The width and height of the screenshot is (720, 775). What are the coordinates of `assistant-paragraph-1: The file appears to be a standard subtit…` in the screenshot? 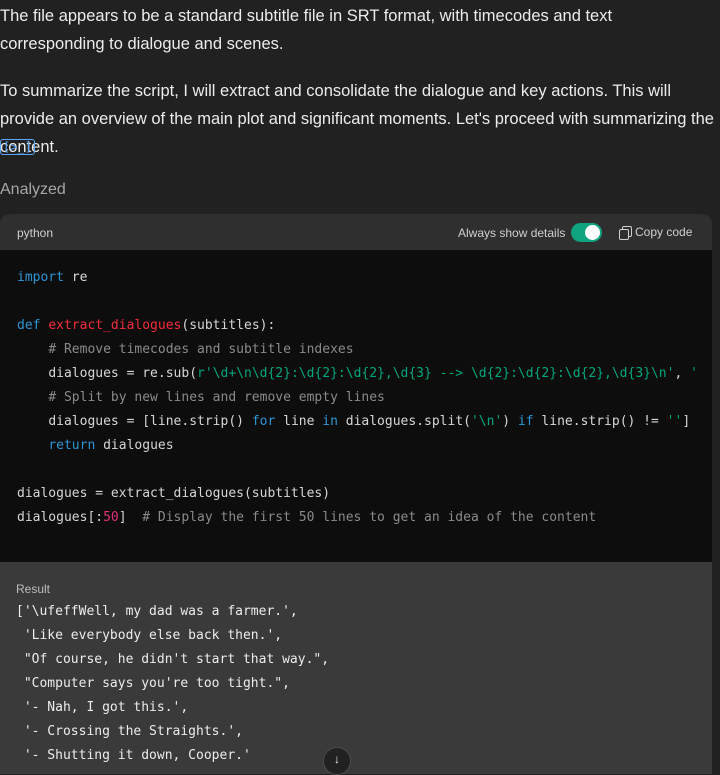 It's located at (306, 30).